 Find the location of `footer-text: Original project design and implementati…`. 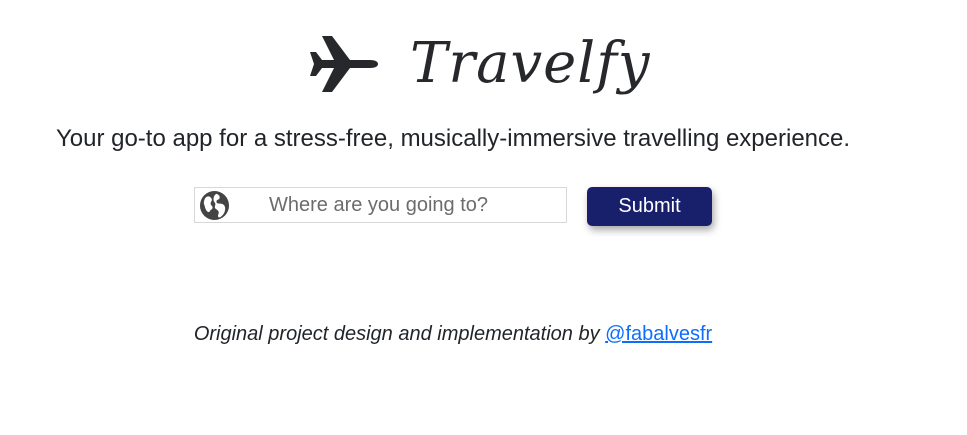

footer-text: Original project design and implementati… is located at coordinates (399, 334).